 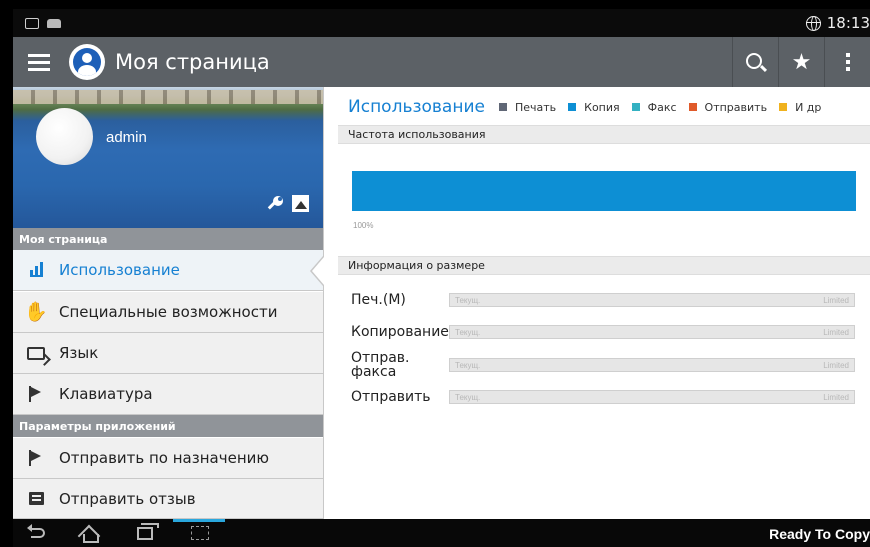 I want to click on overflow-menu-button, so click(x=847, y=62).